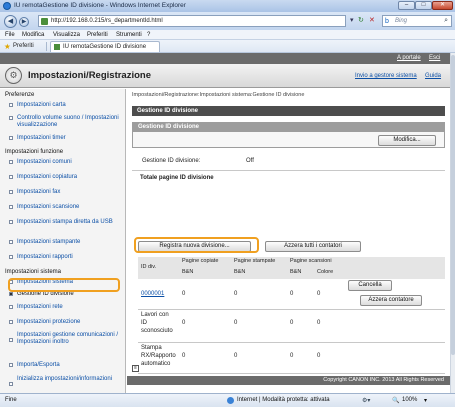 The image size is (455, 407). I want to click on col-scanned: Pagine scansioni, so click(311, 261).